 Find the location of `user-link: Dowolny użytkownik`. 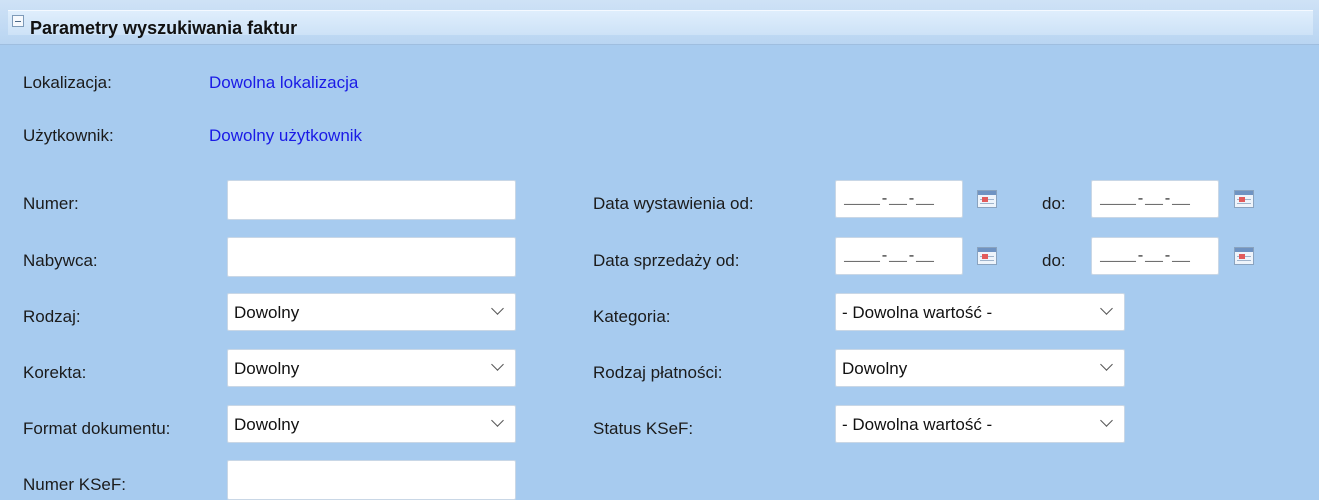

user-link: Dowolny użytkownik is located at coordinates (285, 136).